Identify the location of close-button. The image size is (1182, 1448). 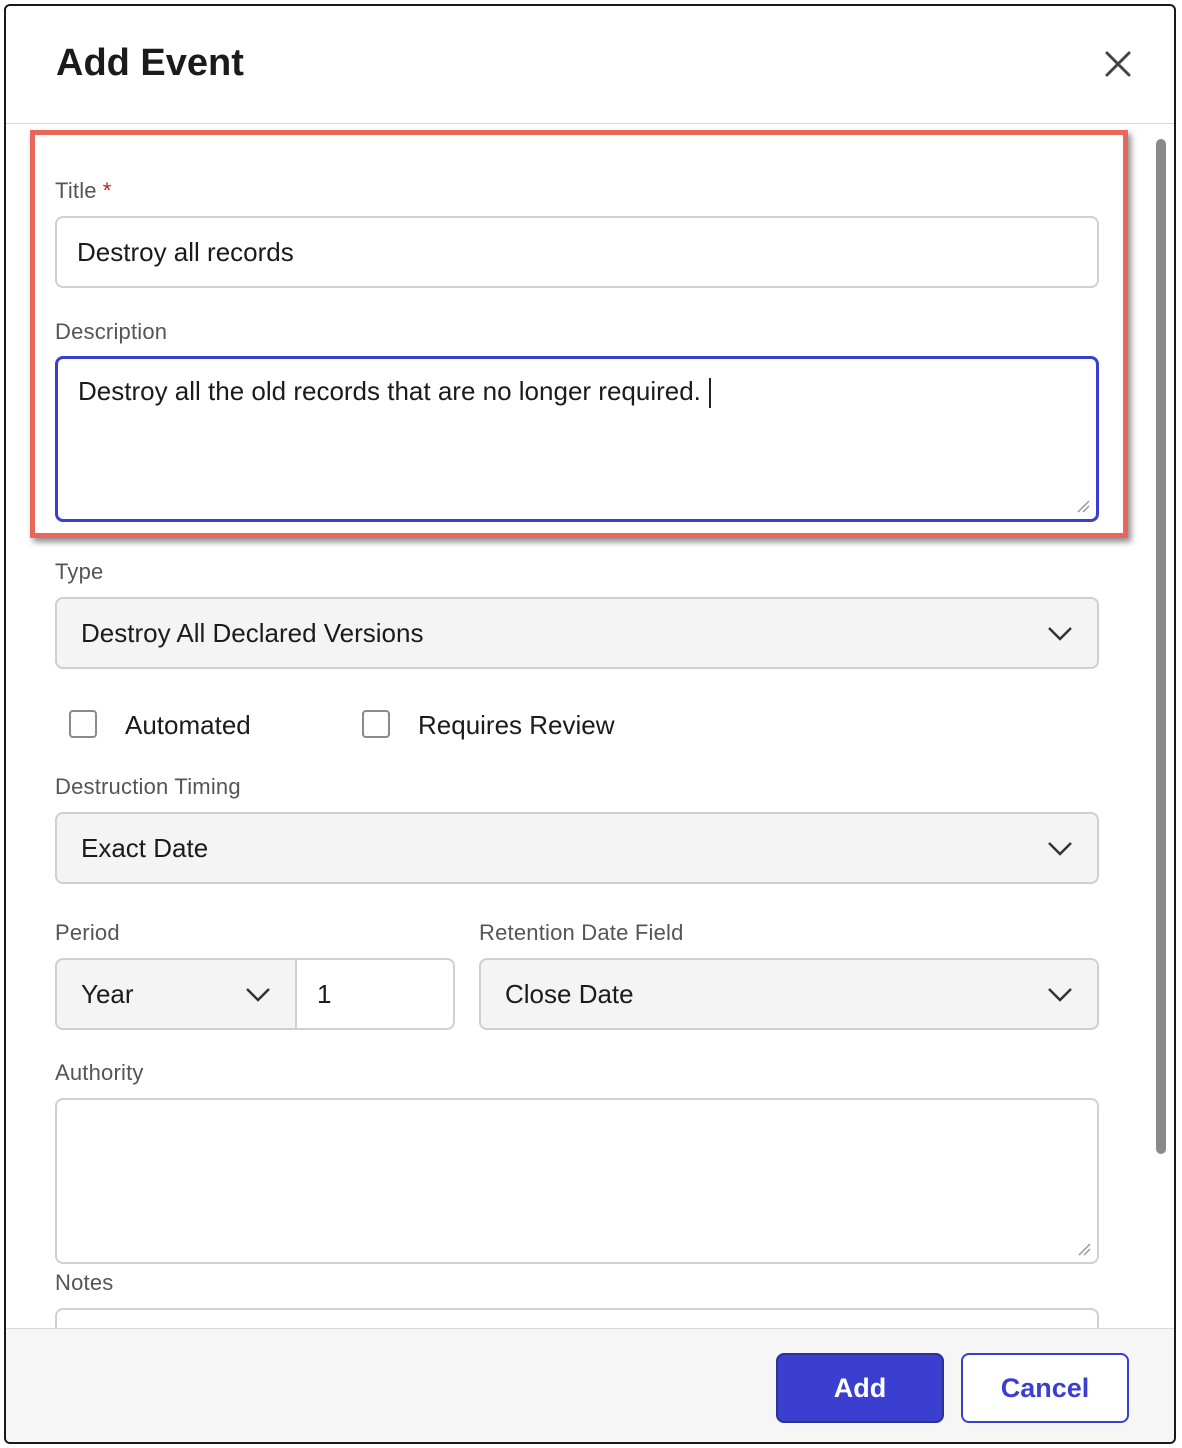
(1118, 64).